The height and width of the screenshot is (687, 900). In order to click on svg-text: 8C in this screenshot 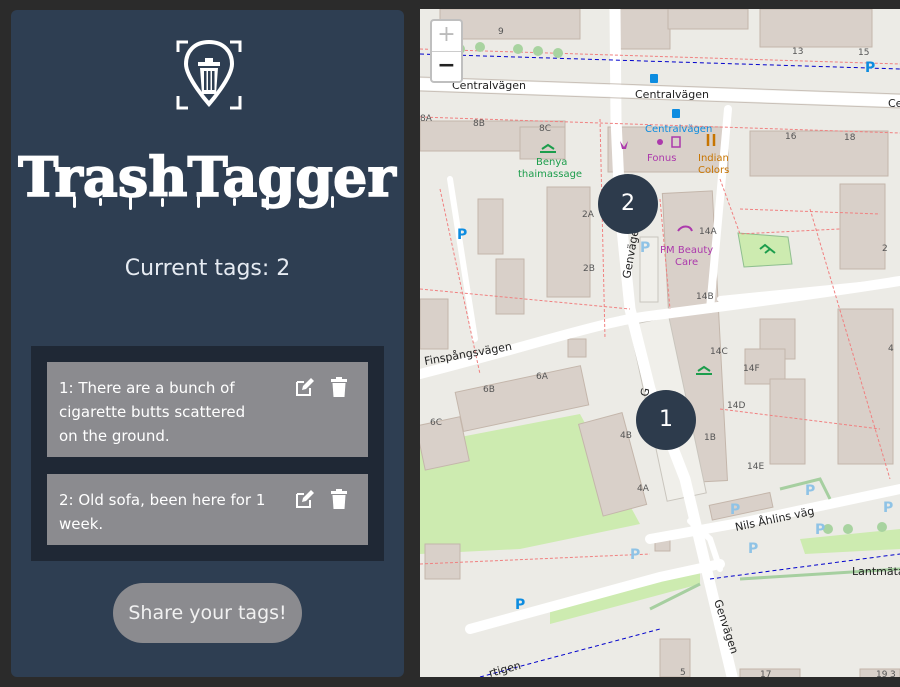, I will do `click(545, 129)`.